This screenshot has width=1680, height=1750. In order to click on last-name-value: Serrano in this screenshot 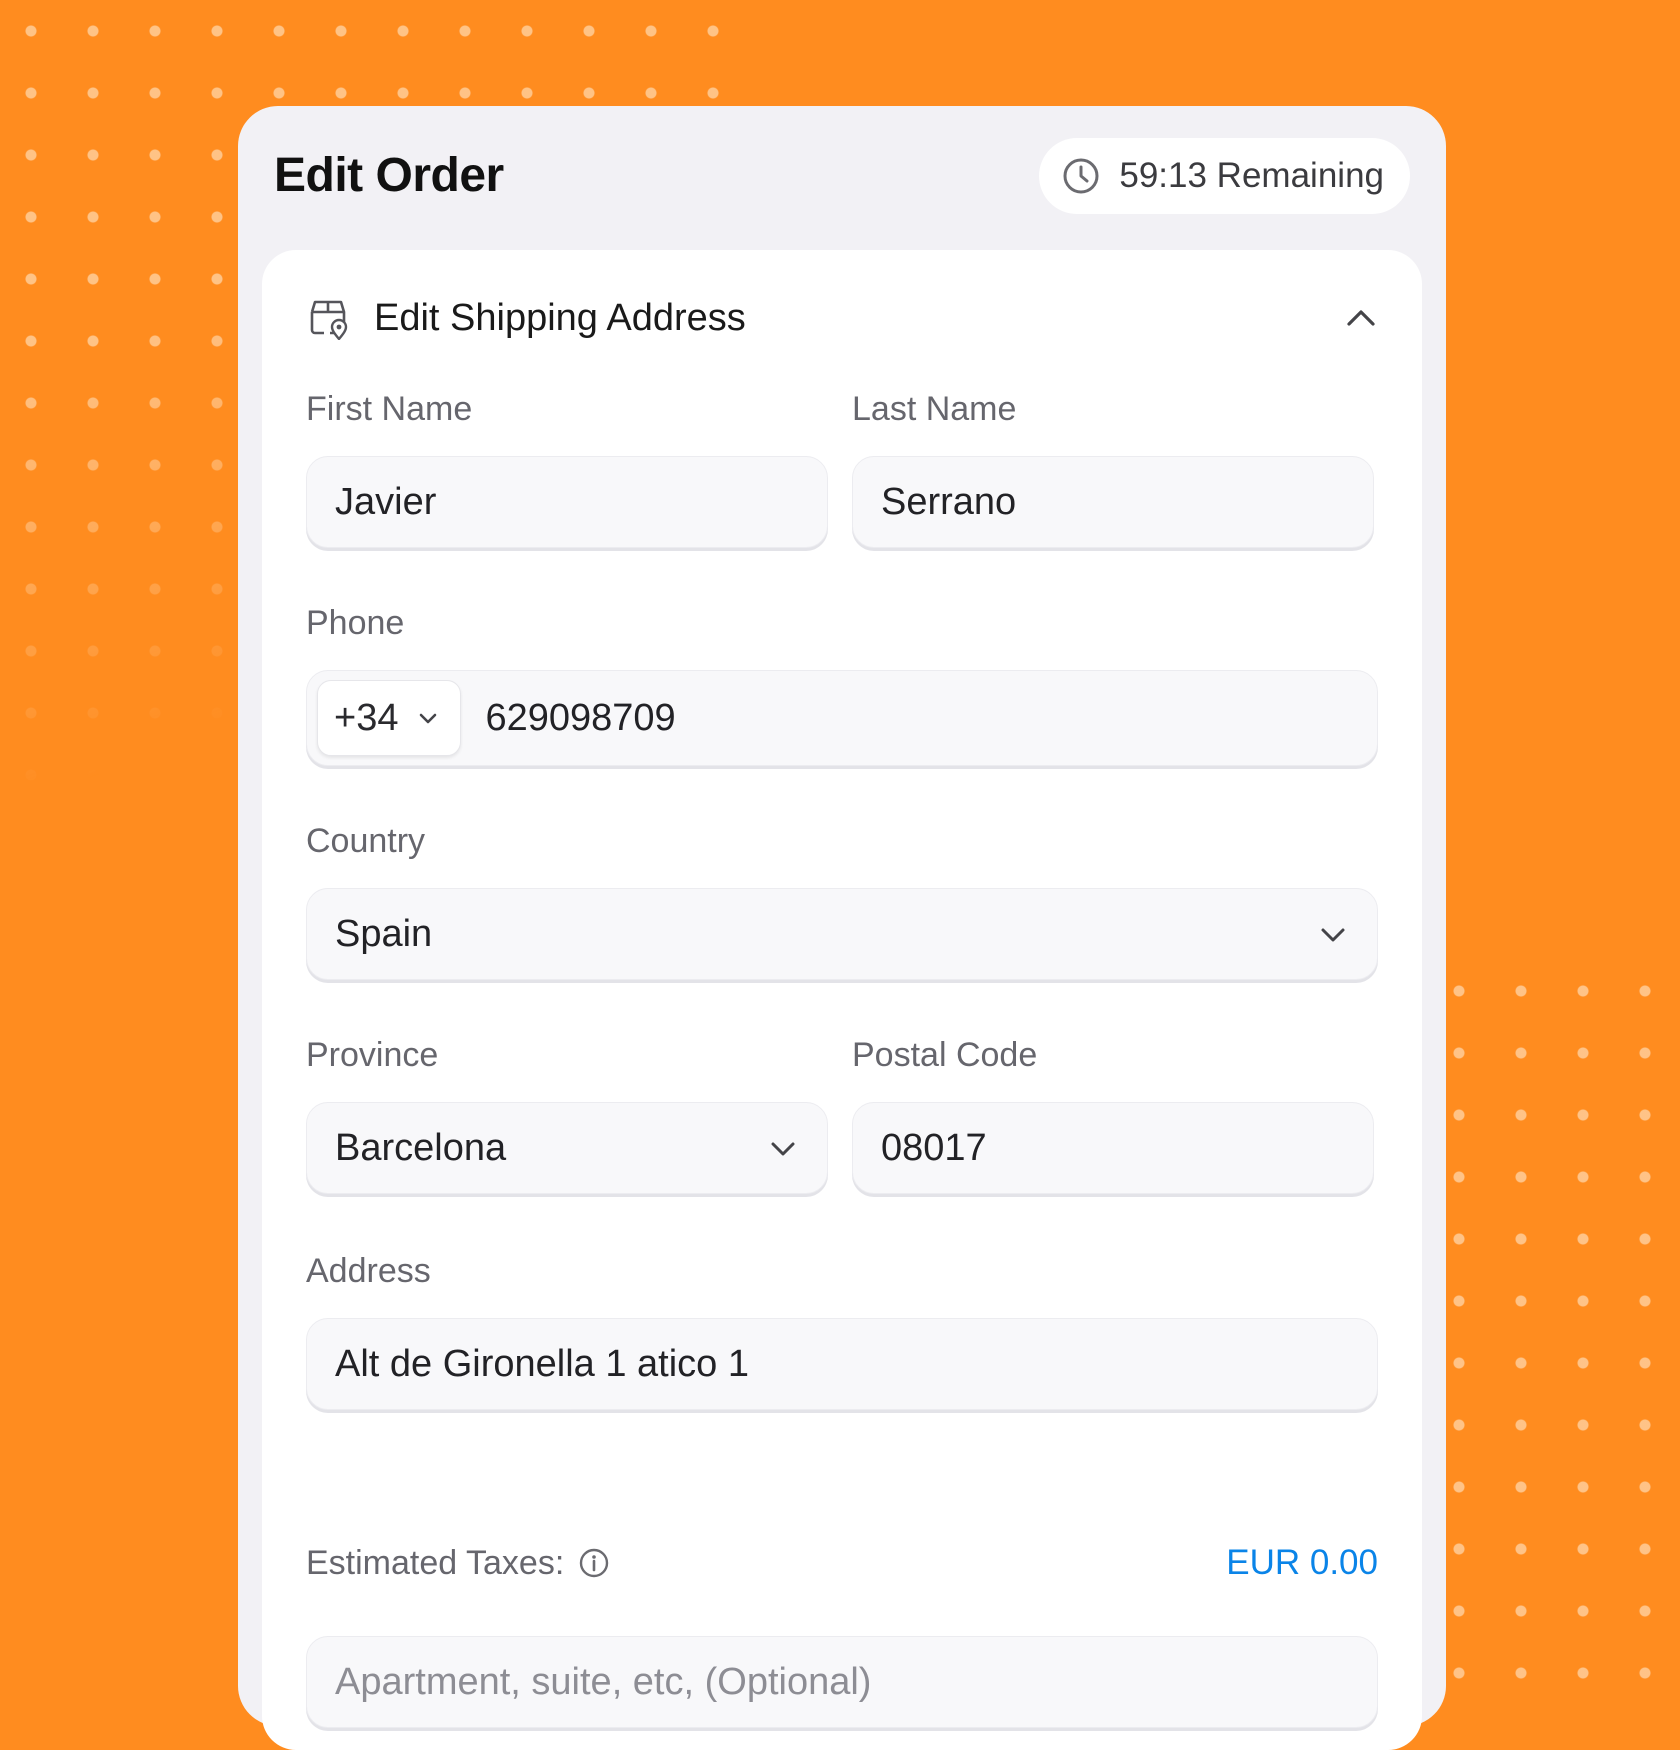, I will do `click(949, 501)`.